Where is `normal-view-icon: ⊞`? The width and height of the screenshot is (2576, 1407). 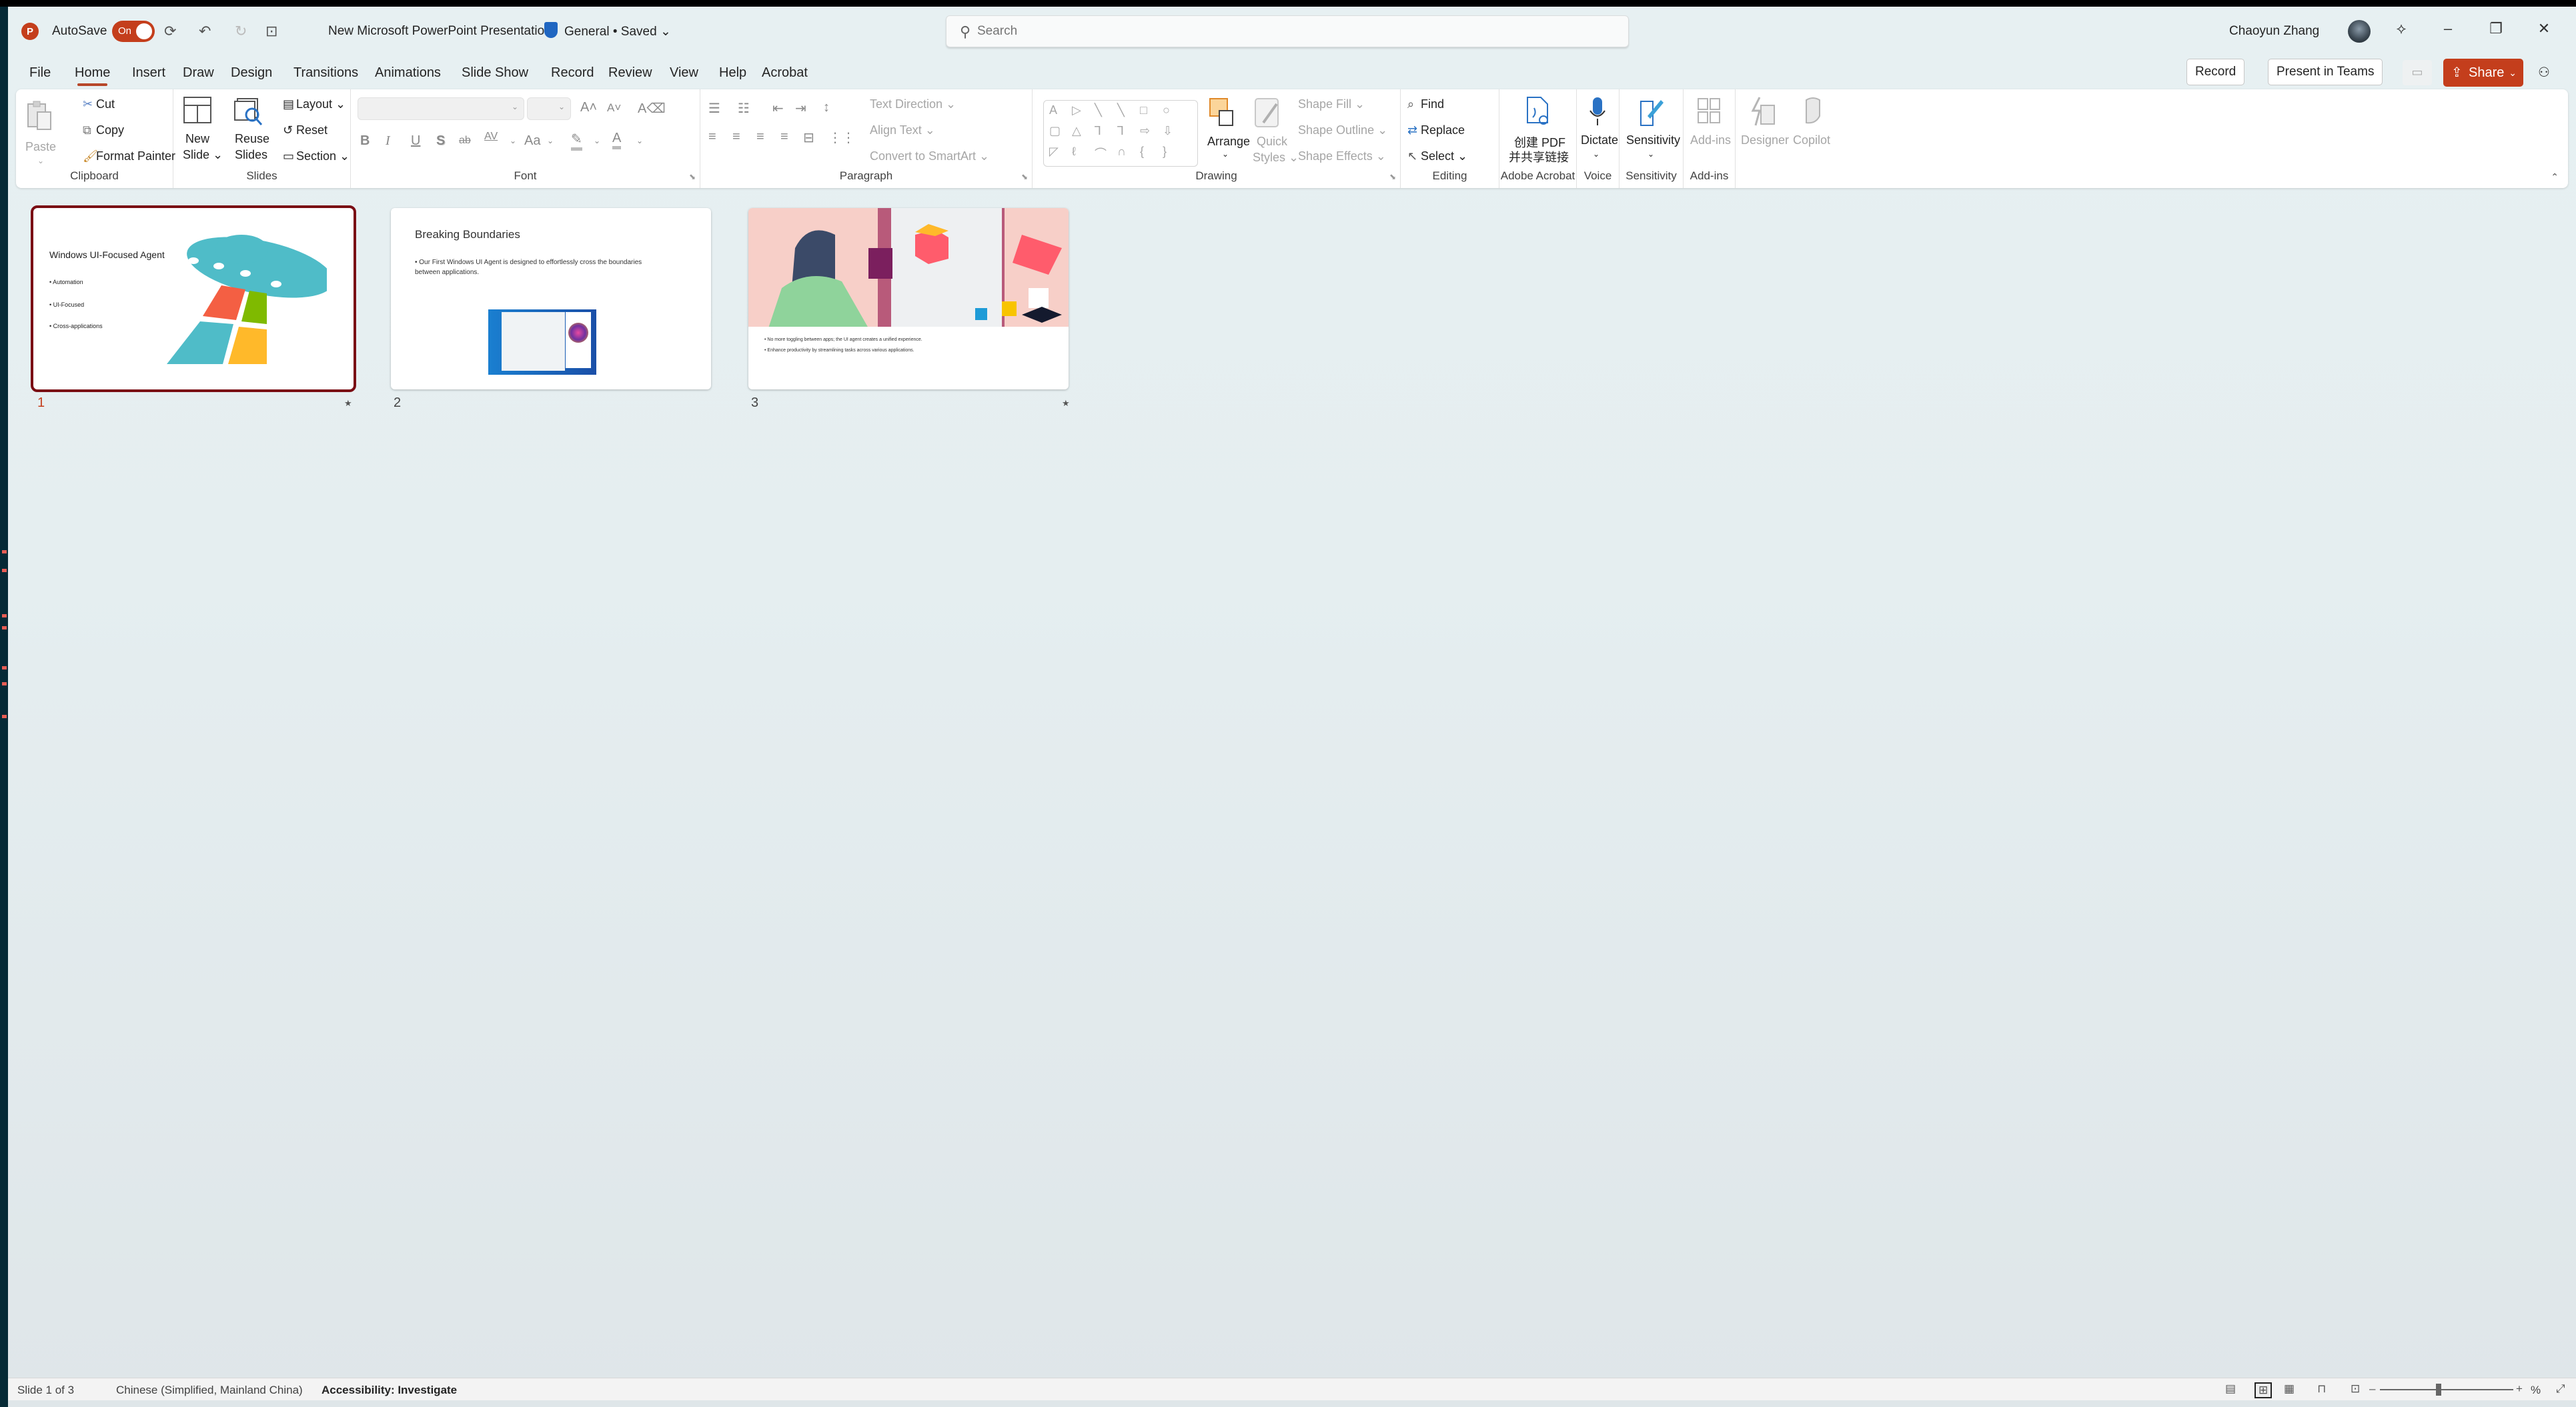 normal-view-icon: ⊞ is located at coordinates (2264, 1390).